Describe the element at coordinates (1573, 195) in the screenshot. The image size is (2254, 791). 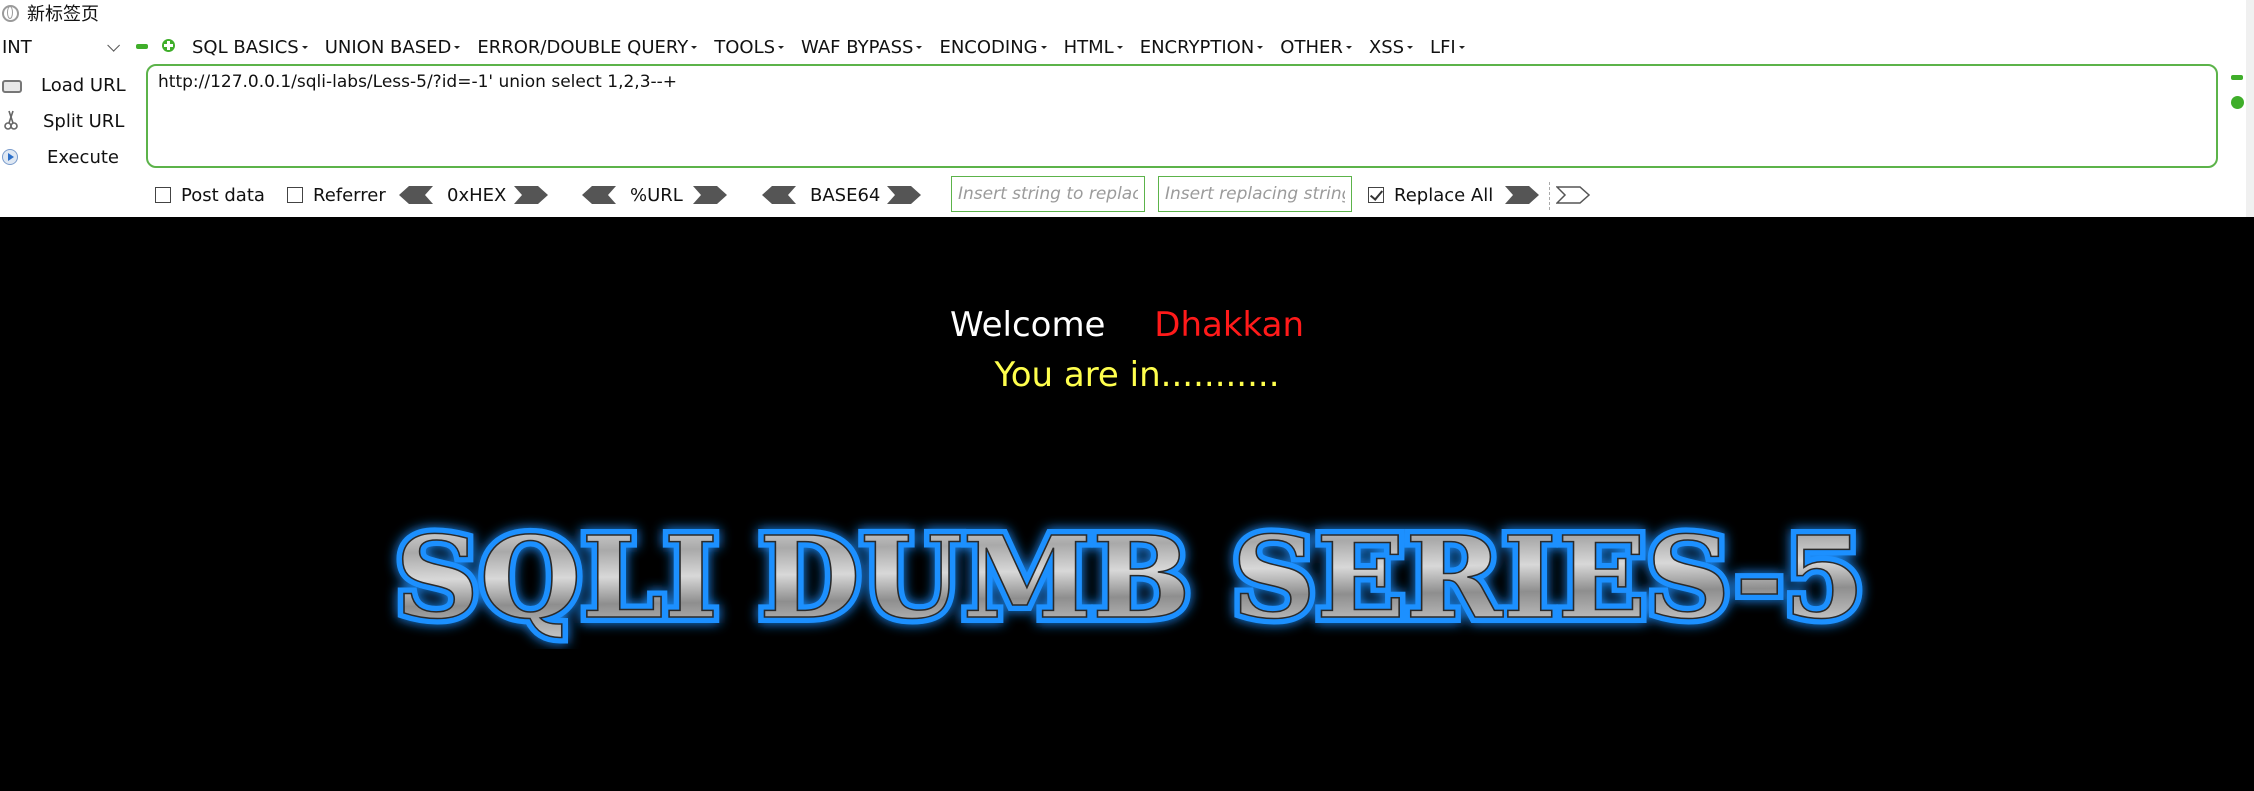
I see `replace-next-arrow-icon` at that location.